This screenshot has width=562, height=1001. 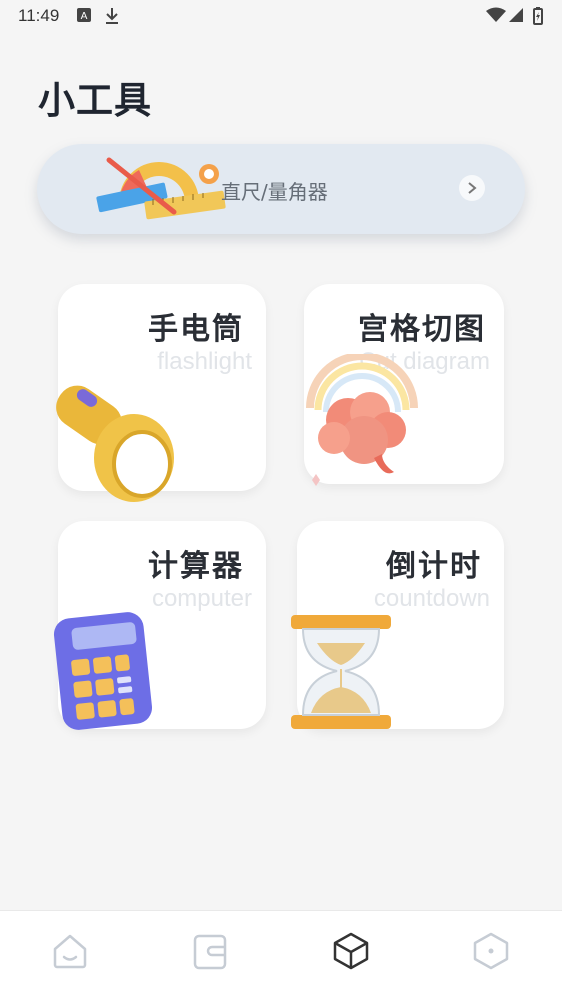 What do you see at coordinates (105, 673) in the screenshot?
I see `calculator-icon` at bounding box center [105, 673].